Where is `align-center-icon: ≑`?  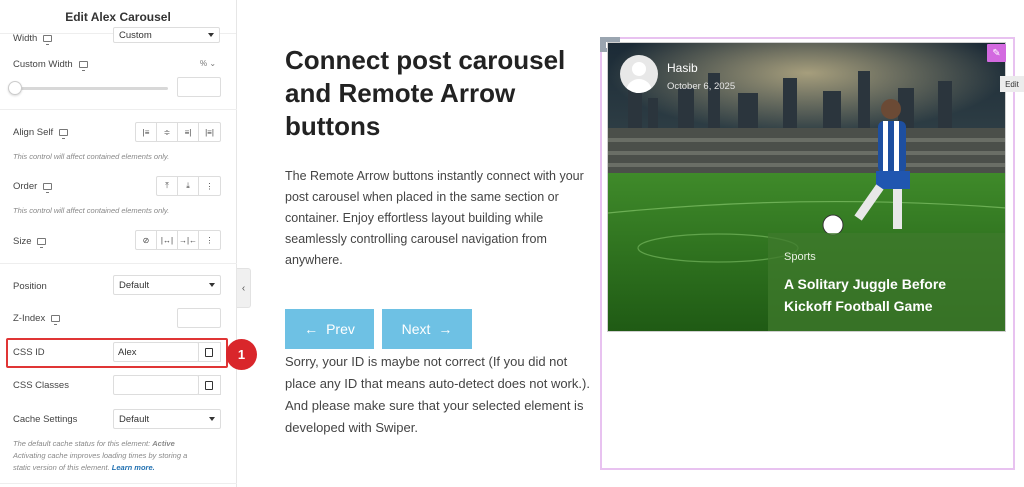
align-center-icon: ≑ is located at coordinates (167, 132).